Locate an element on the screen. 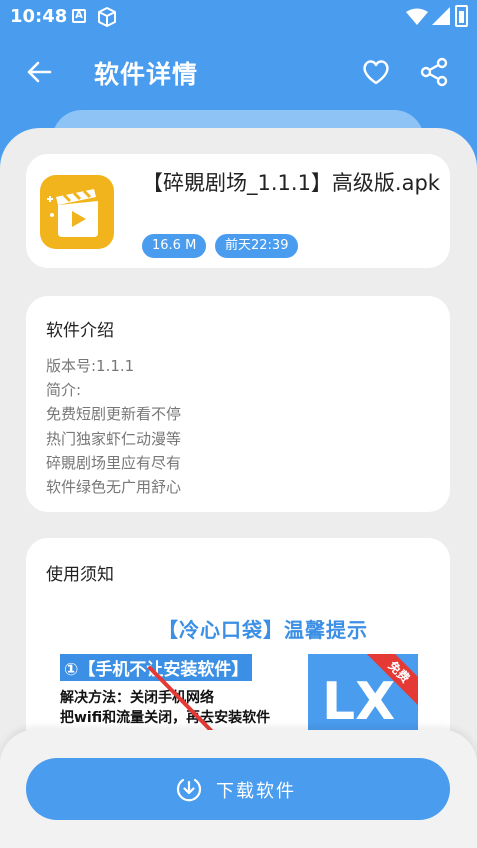 The height and width of the screenshot is (848, 477). page-title: 软件详情 is located at coordinates (146, 74).